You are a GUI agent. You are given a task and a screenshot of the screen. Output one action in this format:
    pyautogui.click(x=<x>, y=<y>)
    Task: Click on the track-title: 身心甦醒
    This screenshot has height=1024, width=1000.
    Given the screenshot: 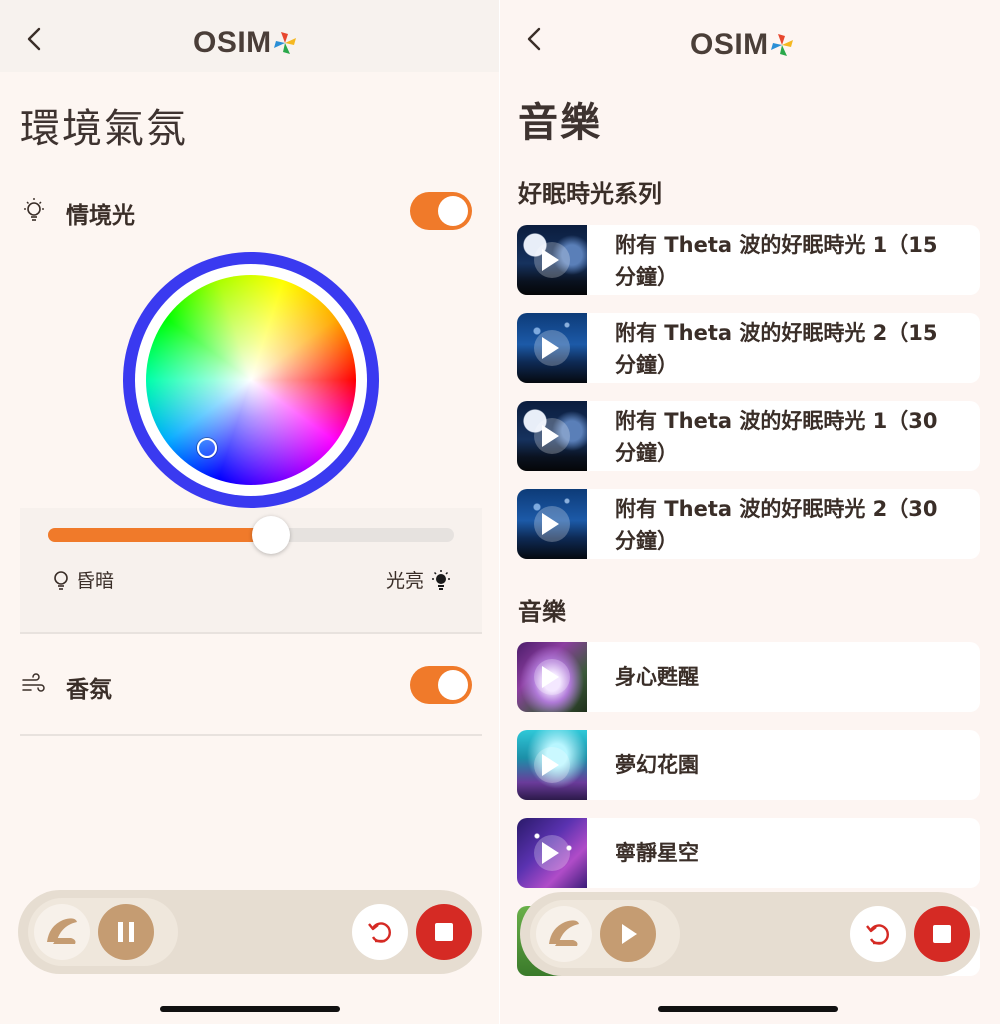 What is the action you would take?
    pyautogui.click(x=657, y=677)
    